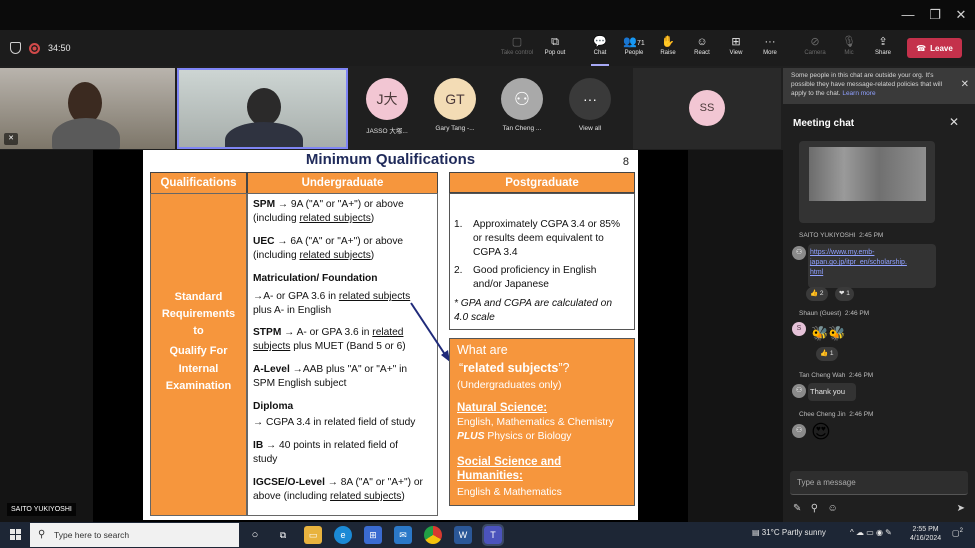 This screenshot has width=975, height=548. Describe the element at coordinates (871, 532) in the screenshot. I see `system-tray-icons: ^ ☁ ▭ ◉ ✎` at that location.